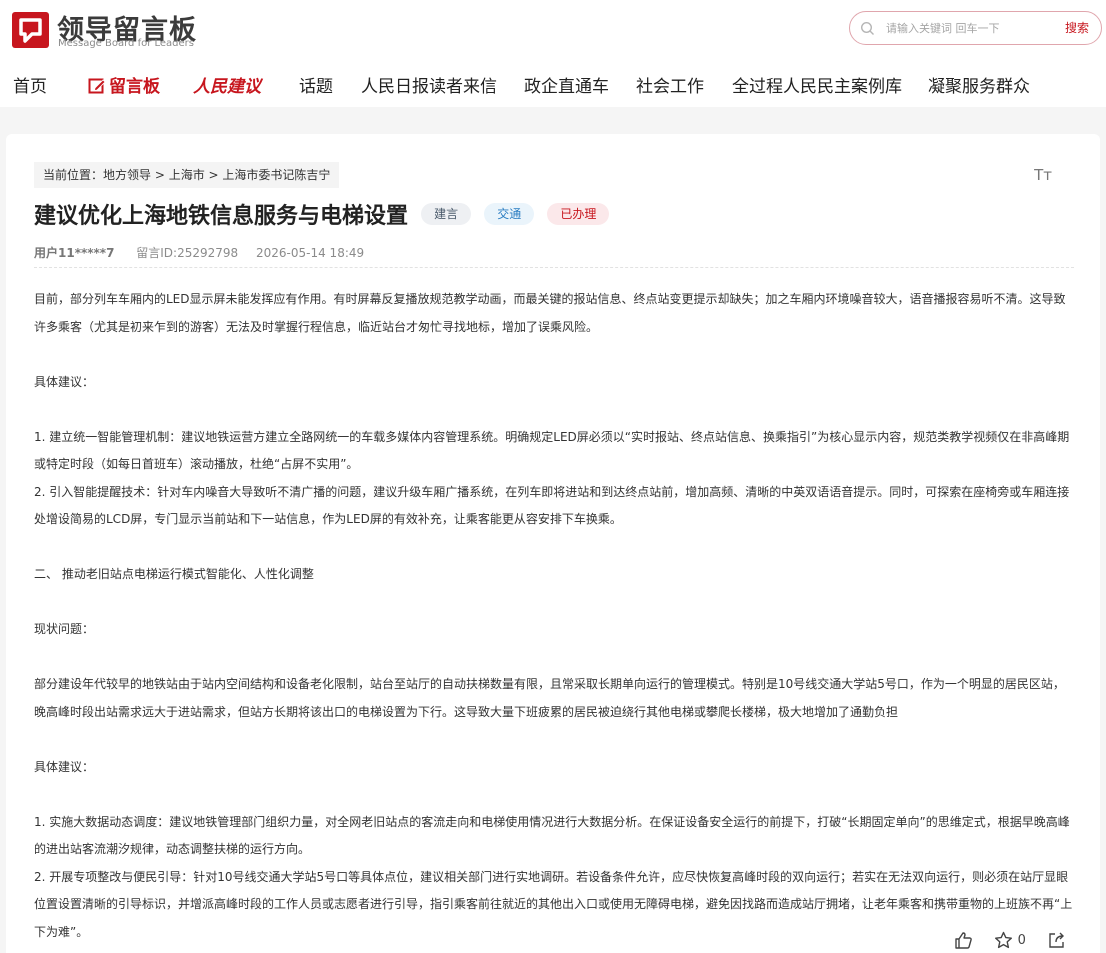 Image resolution: width=1106 pixels, height=953 pixels. What do you see at coordinates (1021, 940) in the screenshot?
I see `favorite-count: 0` at bounding box center [1021, 940].